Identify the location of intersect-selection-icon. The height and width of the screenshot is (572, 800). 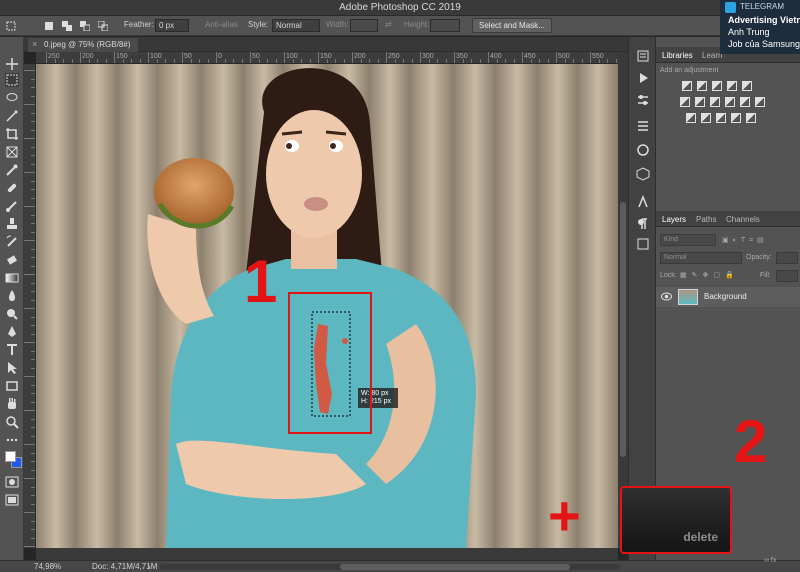
(103, 26).